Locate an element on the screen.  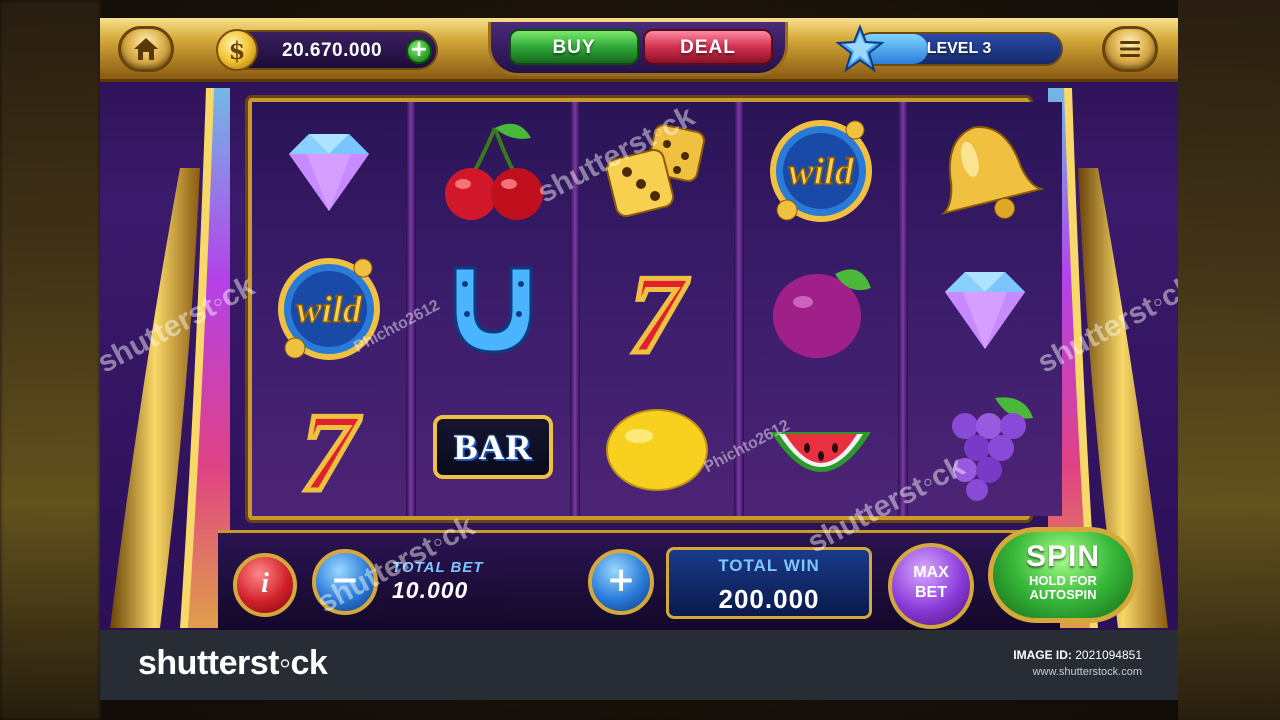
bell-icon is located at coordinates (992, 172).